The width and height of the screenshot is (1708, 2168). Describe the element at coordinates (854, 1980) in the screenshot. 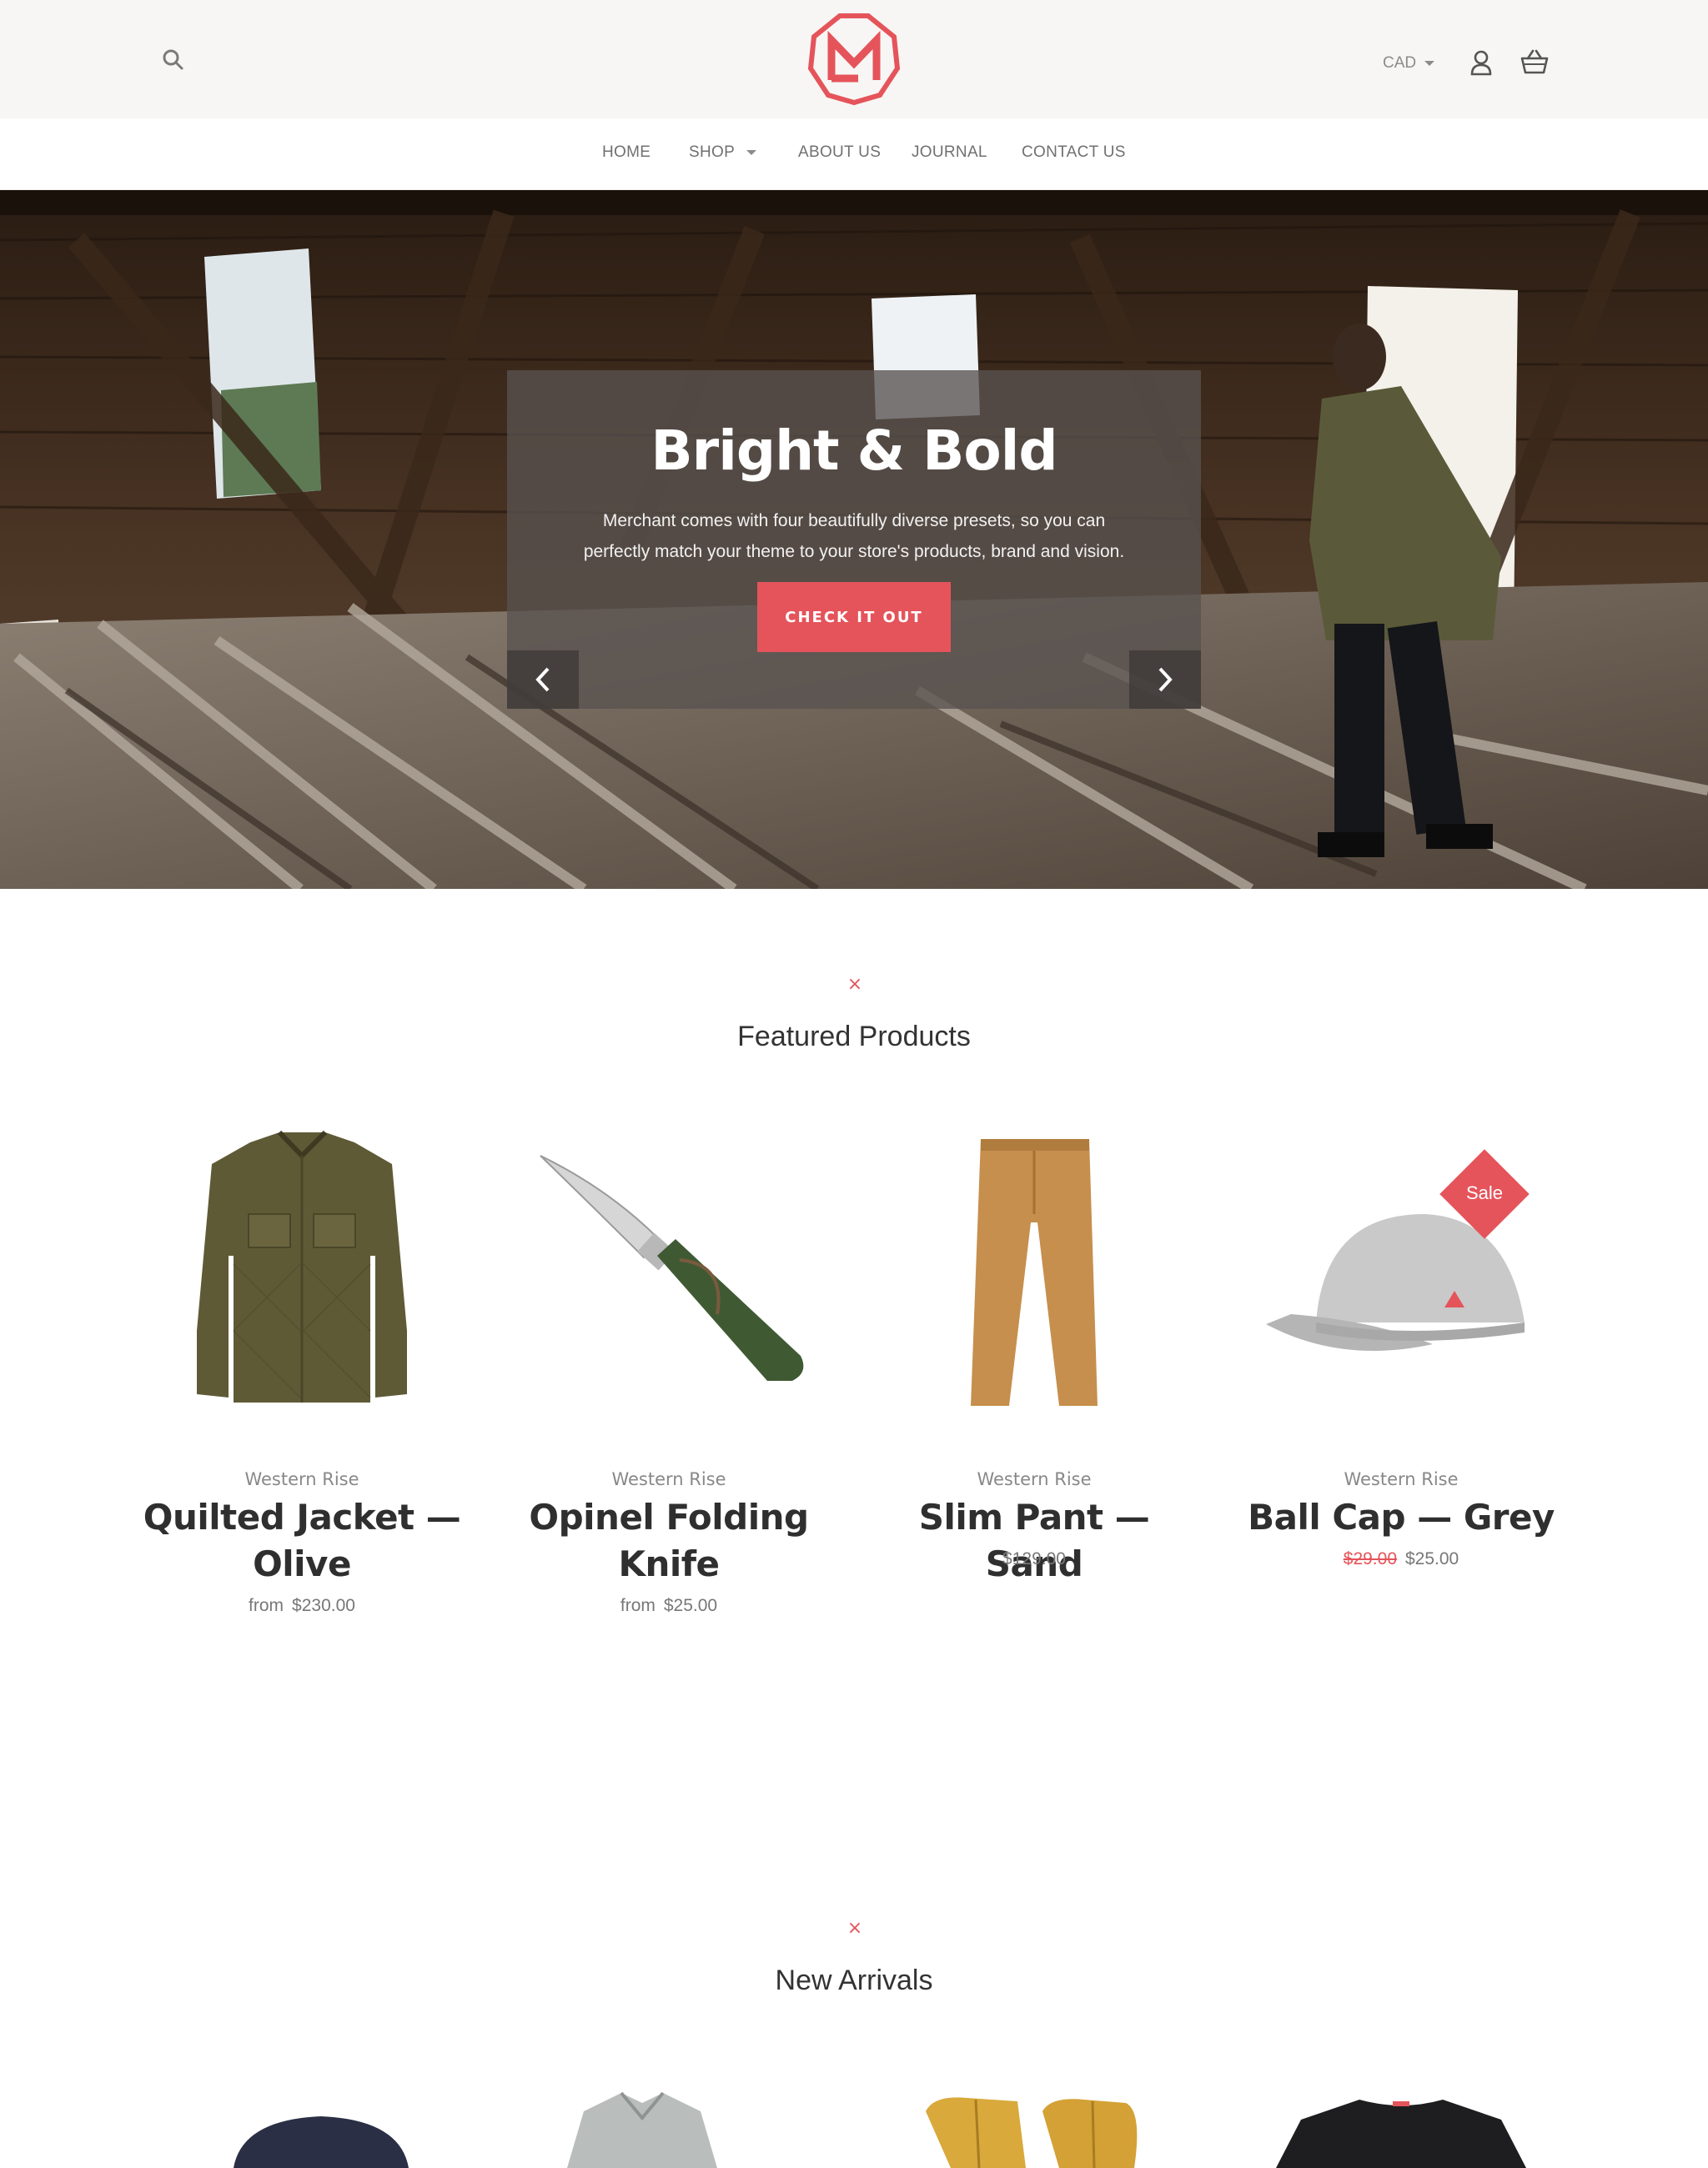

I see `new-arrivals-title: New Arrivals` at that location.